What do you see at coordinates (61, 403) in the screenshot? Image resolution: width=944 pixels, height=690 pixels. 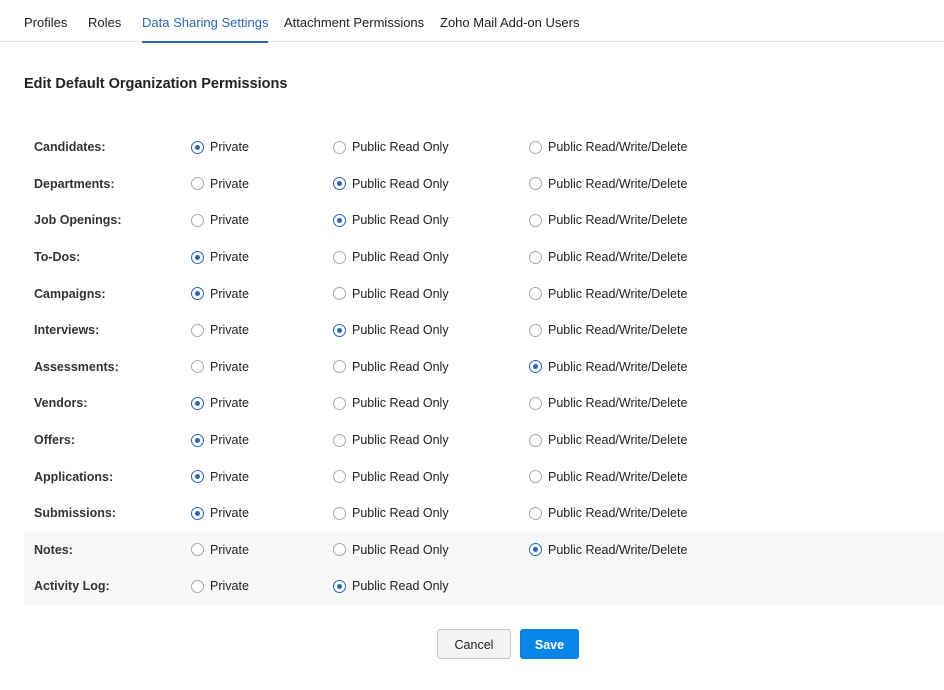 I see `module-label: Vendors:` at bounding box center [61, 403].